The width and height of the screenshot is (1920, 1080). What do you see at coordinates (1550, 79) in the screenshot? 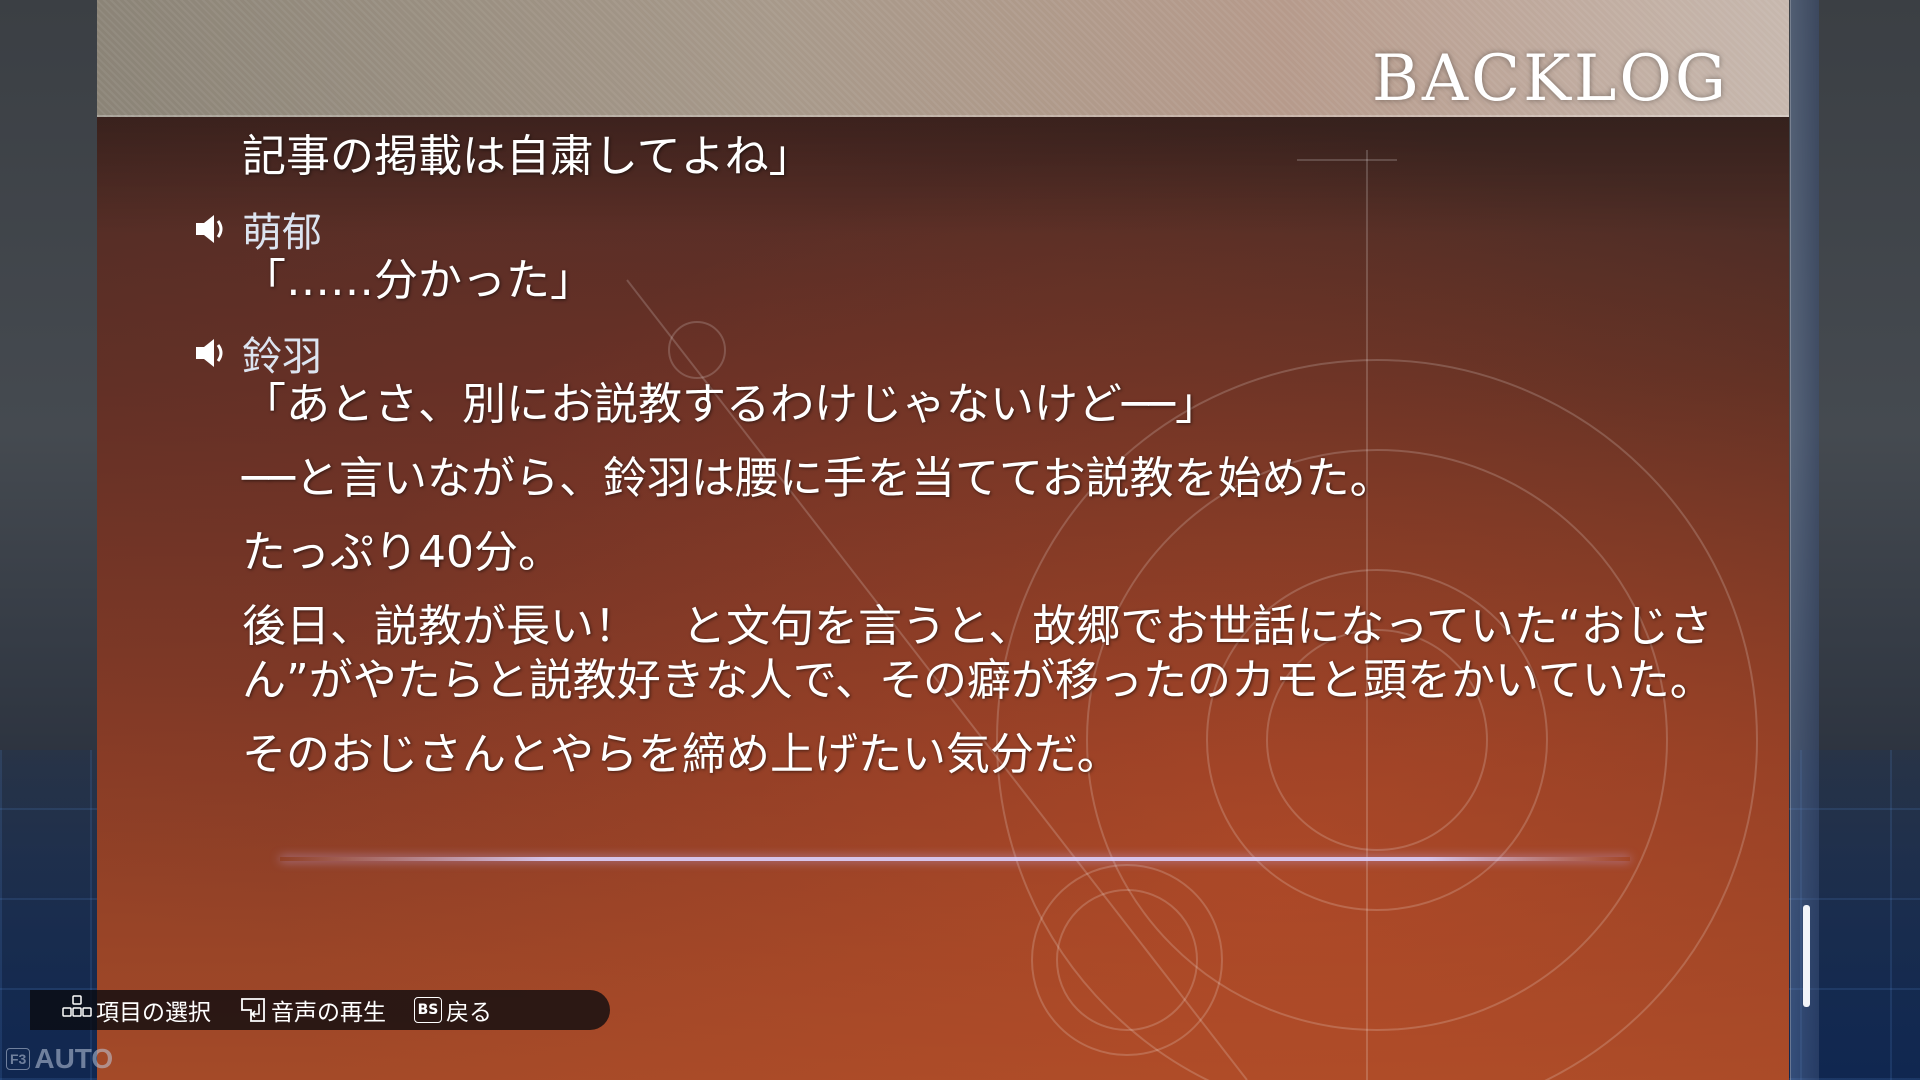
I see `backlog-title: BACKLOG` at bounding box center [1550, 79].